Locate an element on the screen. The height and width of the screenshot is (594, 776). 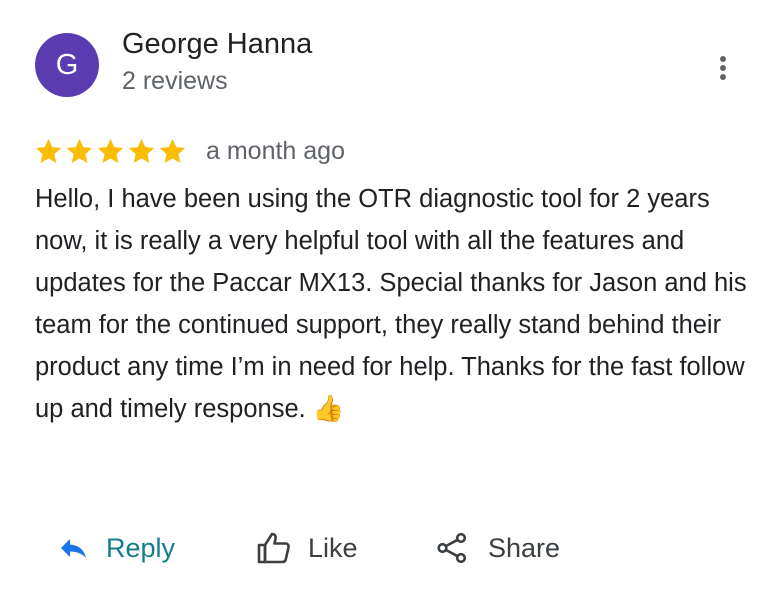
more-options-button is located at coordinates (723, 68).